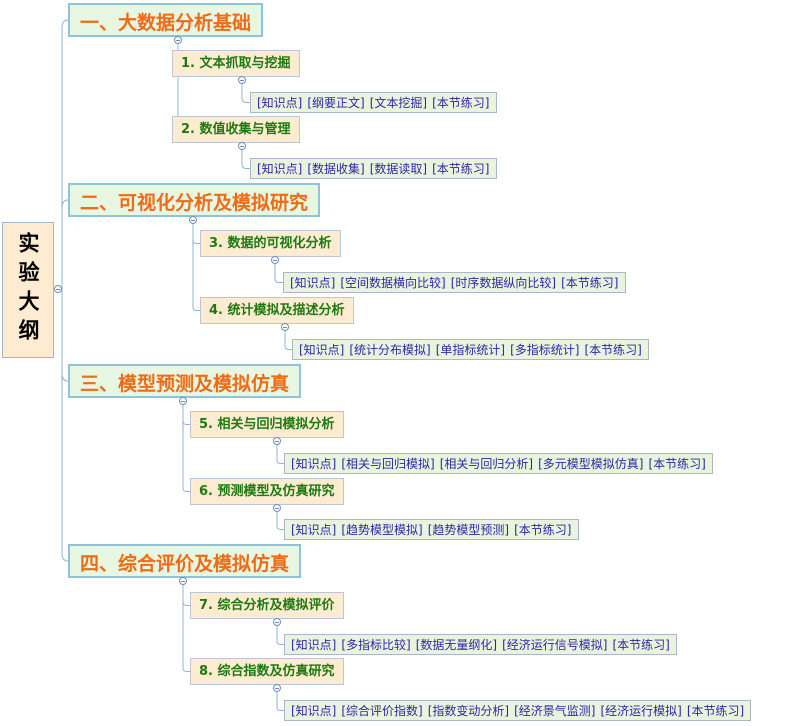  What do you see at coordinates (381, 530) in the screenshot?
I see `topic-link: [趋势模型模拟]` at bounding box center [381, 530].